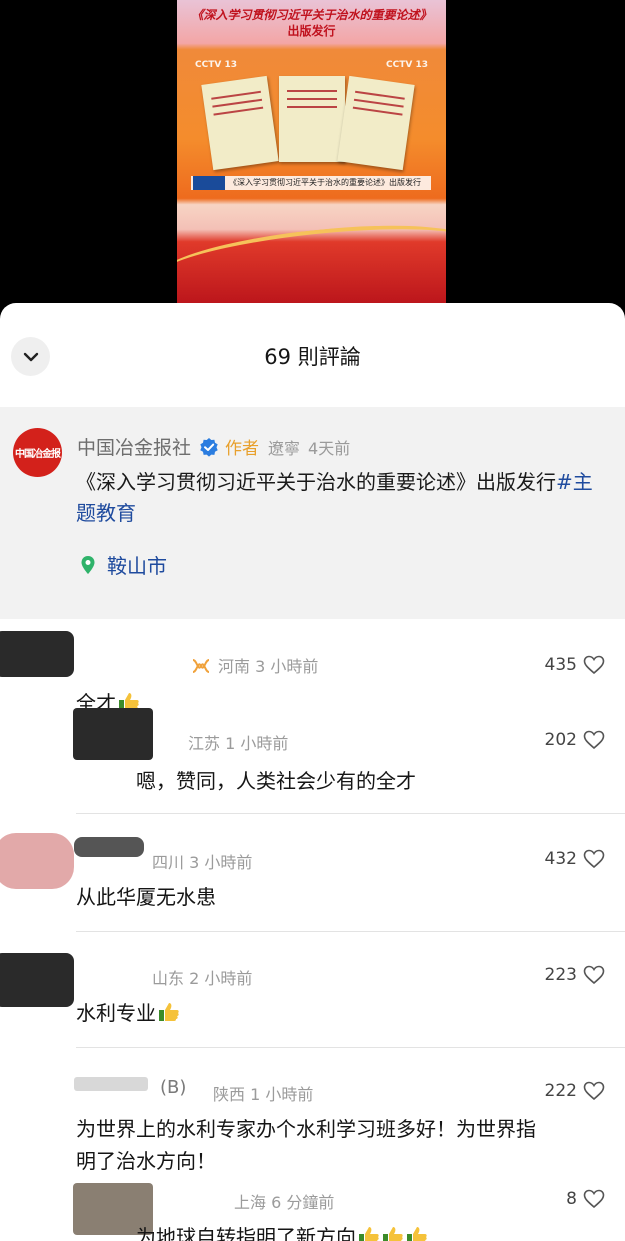  I want to click on comment-count: 69 則評論, so click(312, 357).